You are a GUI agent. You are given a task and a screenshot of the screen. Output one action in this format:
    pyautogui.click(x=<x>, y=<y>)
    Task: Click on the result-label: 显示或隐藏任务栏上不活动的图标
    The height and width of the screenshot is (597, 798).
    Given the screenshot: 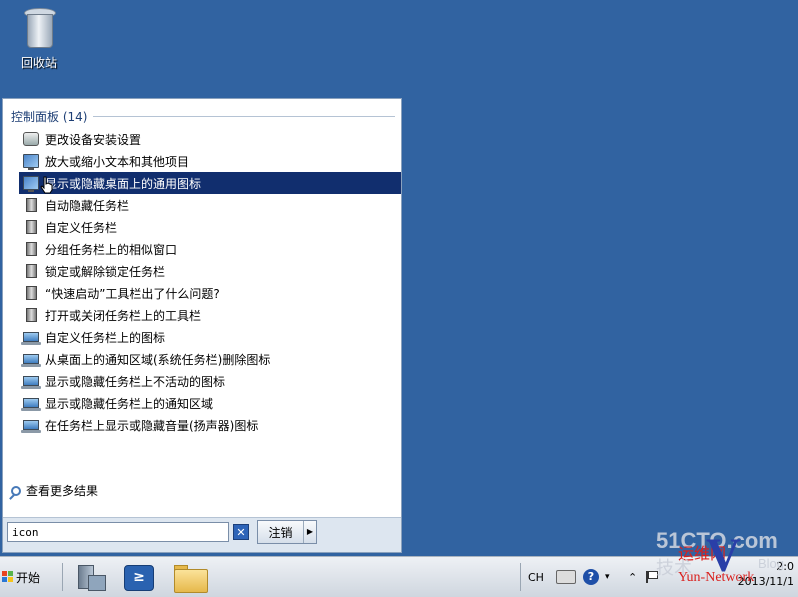 What is the action you would take?
    pyautogui.click(x=135, y=381)
    